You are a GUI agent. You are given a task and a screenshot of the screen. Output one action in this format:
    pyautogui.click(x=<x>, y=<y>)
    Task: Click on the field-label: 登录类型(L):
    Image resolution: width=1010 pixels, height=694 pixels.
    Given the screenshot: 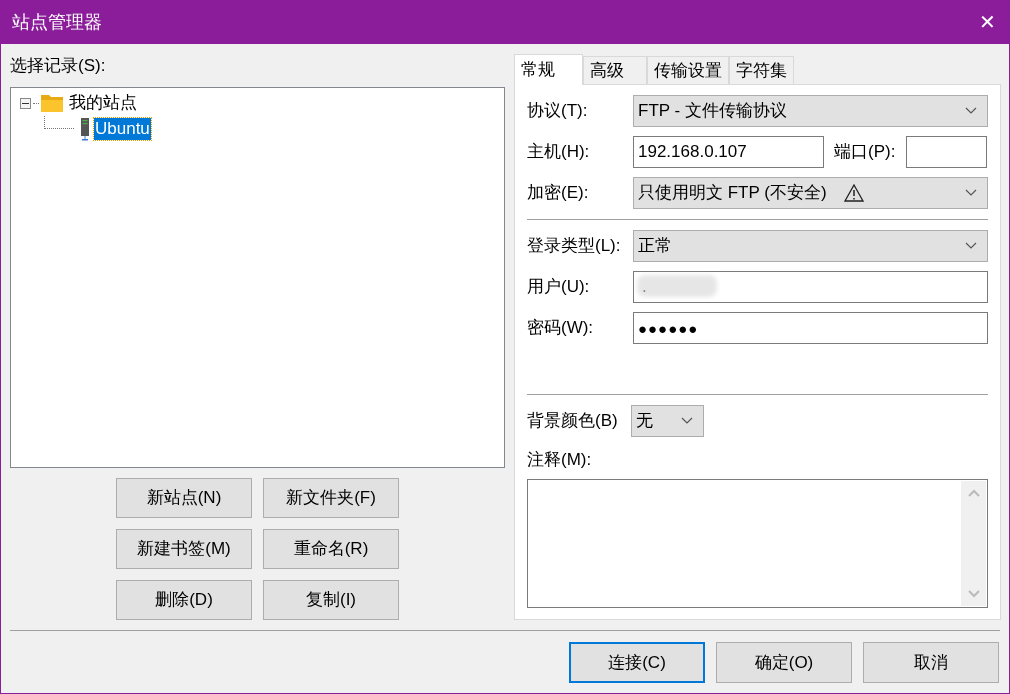 What is the action you would take?
    pyautogui.click(x=574, y=246)
    